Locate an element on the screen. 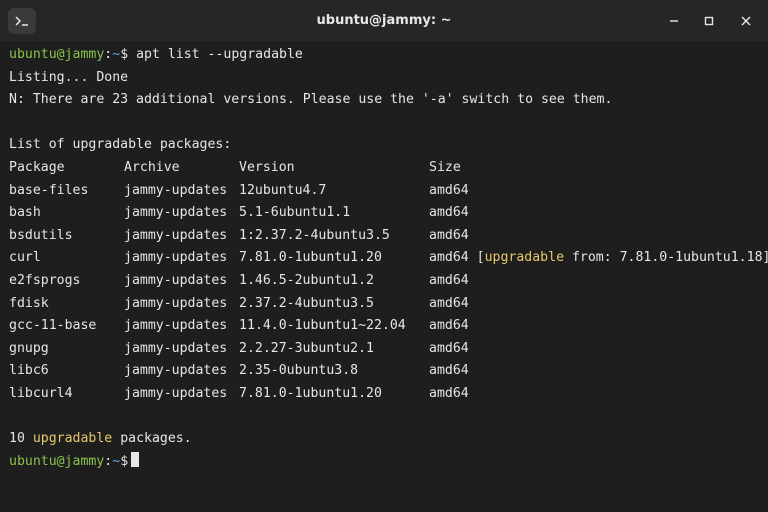 This screenshot has width=768, height=512. upgrade-note-open: [ is located at coordinates (480, 258).